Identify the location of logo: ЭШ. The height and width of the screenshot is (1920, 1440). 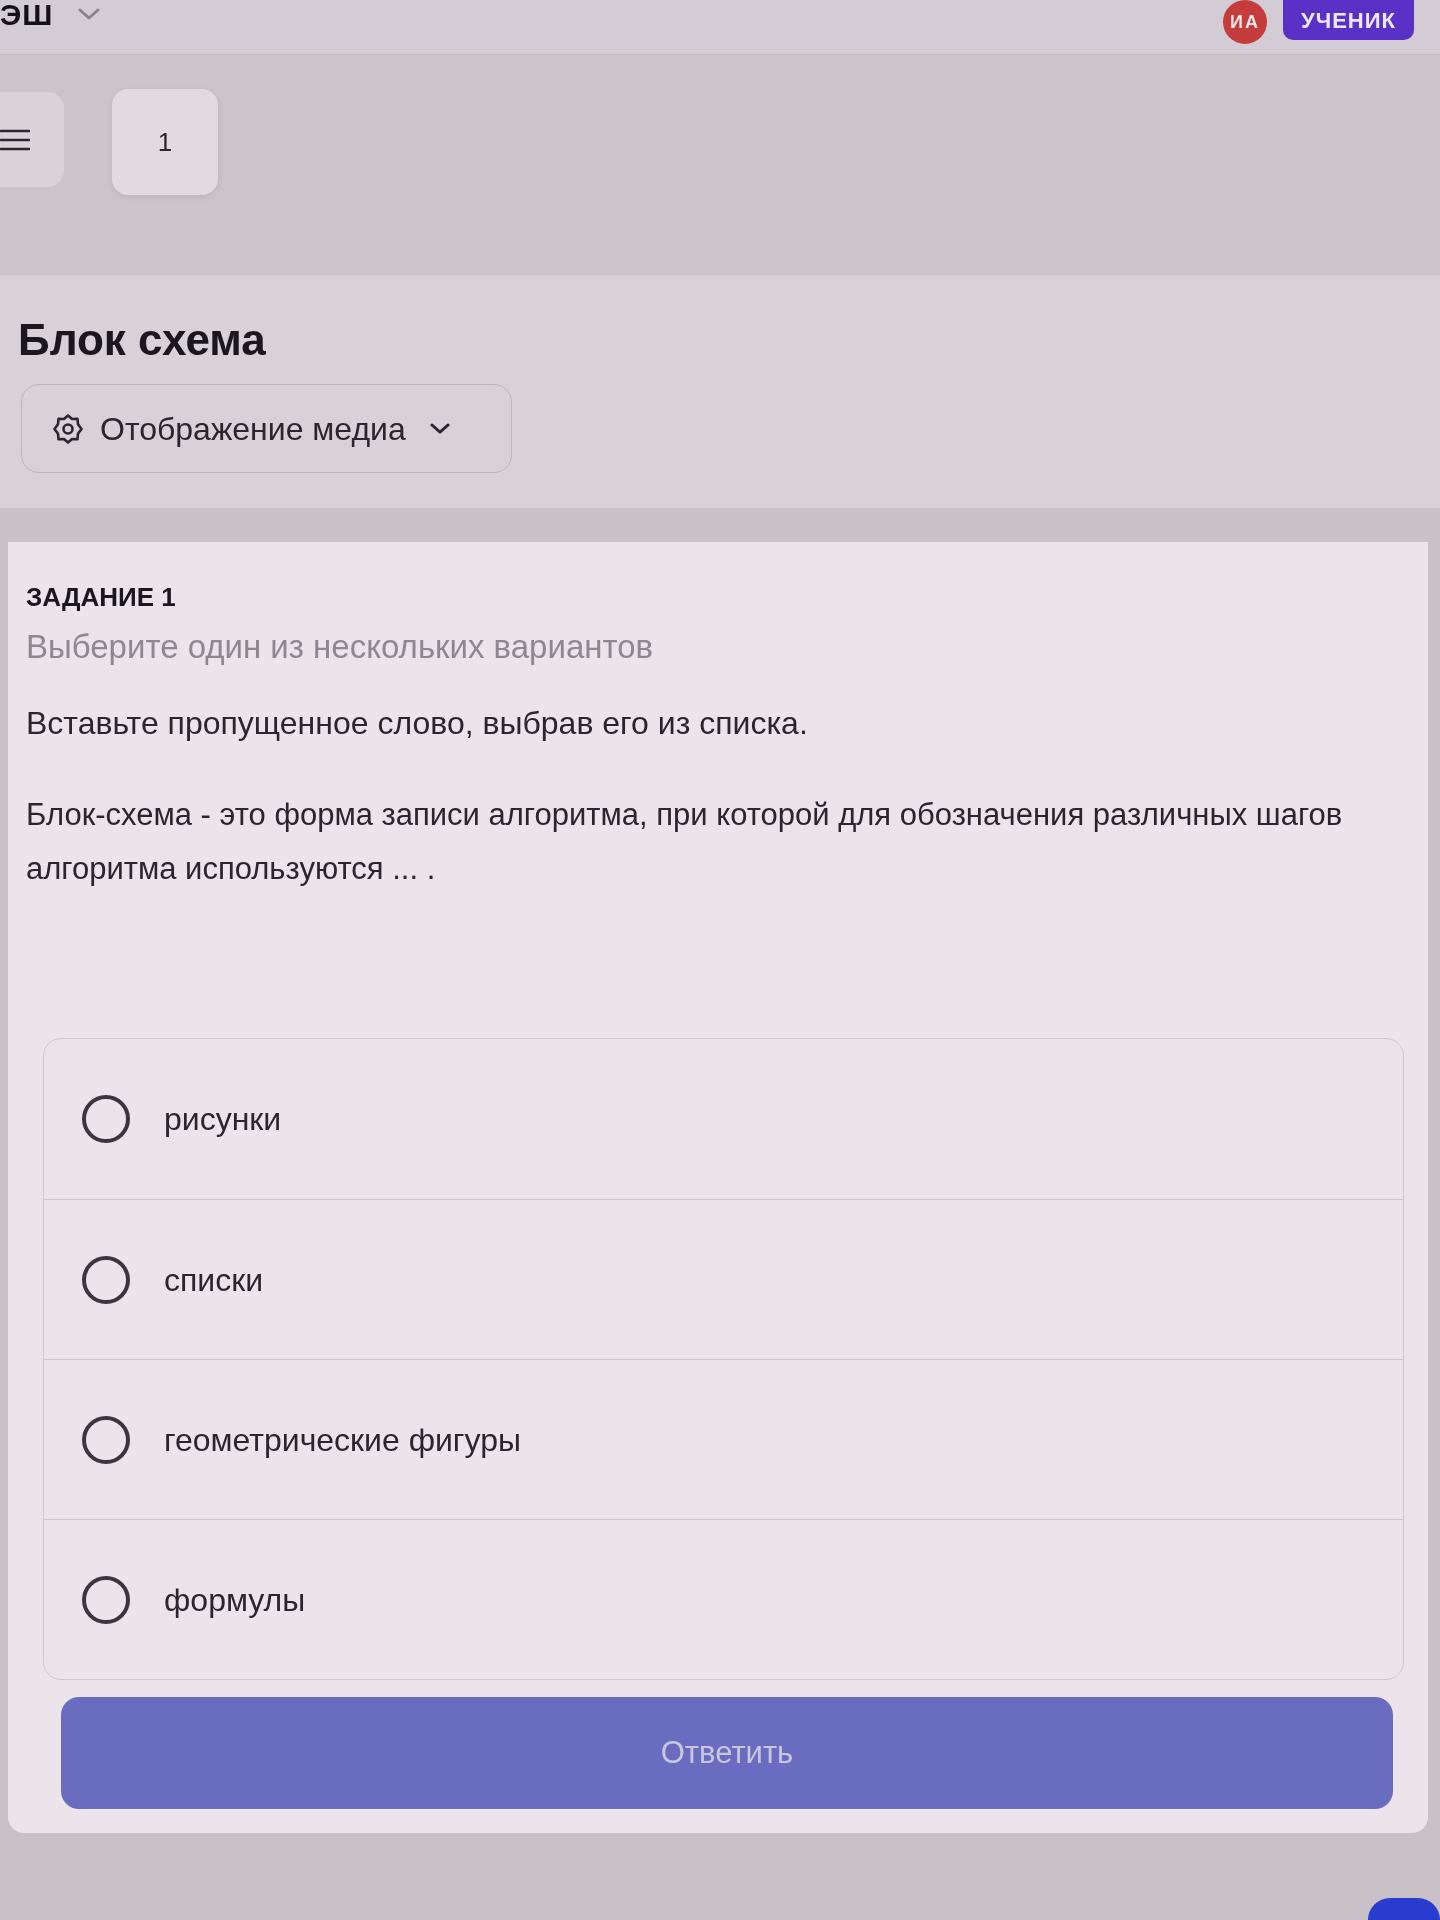
(27, 15).